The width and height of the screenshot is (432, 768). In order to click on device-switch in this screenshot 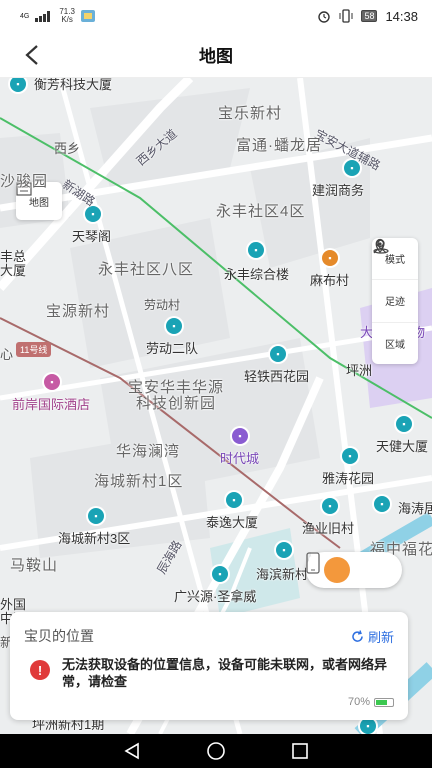, I will do `click(354, 570)`.